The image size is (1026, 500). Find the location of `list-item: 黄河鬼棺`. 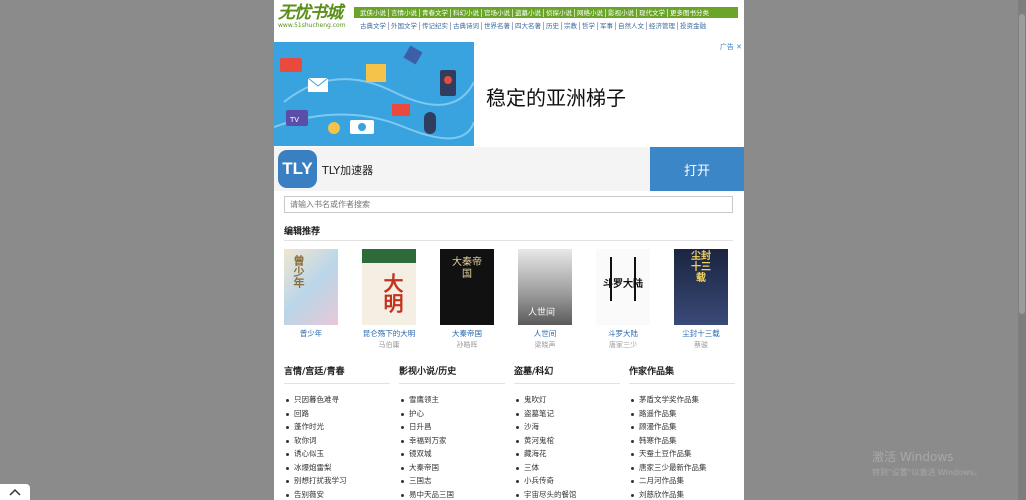

list-item: 黄河鬼棺 is located at coordinates (567, 441).